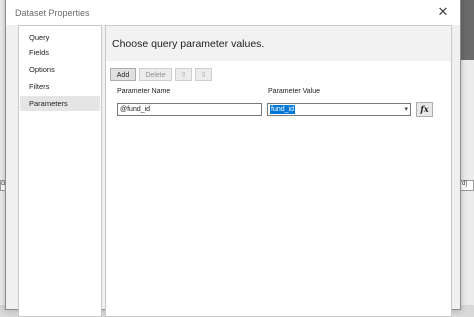 Image resolution: width=474 pixels, height=317 pixels. Describe the element at coordinates (60, 52) in the screenshot. I see `sidebar-item-fields: Fields` at that location.